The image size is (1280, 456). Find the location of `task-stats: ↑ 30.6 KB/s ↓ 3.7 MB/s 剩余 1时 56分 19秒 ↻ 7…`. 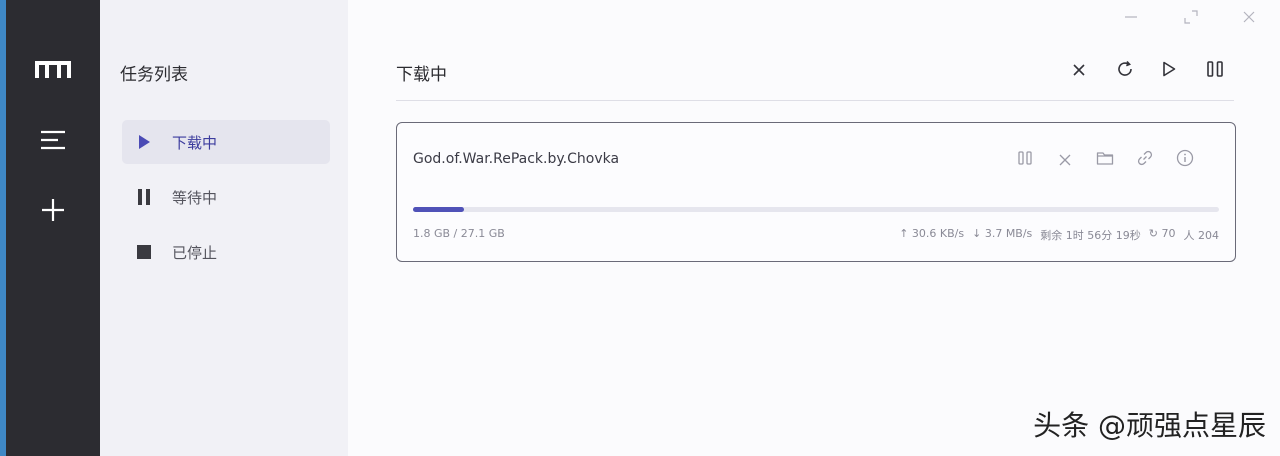

task-stats: ↑ 30.6 KB/s ↓ 3.7 MB/s 剩余 1时 56分 19秒 ↻ 7… is located at coordinates (1059, 235).